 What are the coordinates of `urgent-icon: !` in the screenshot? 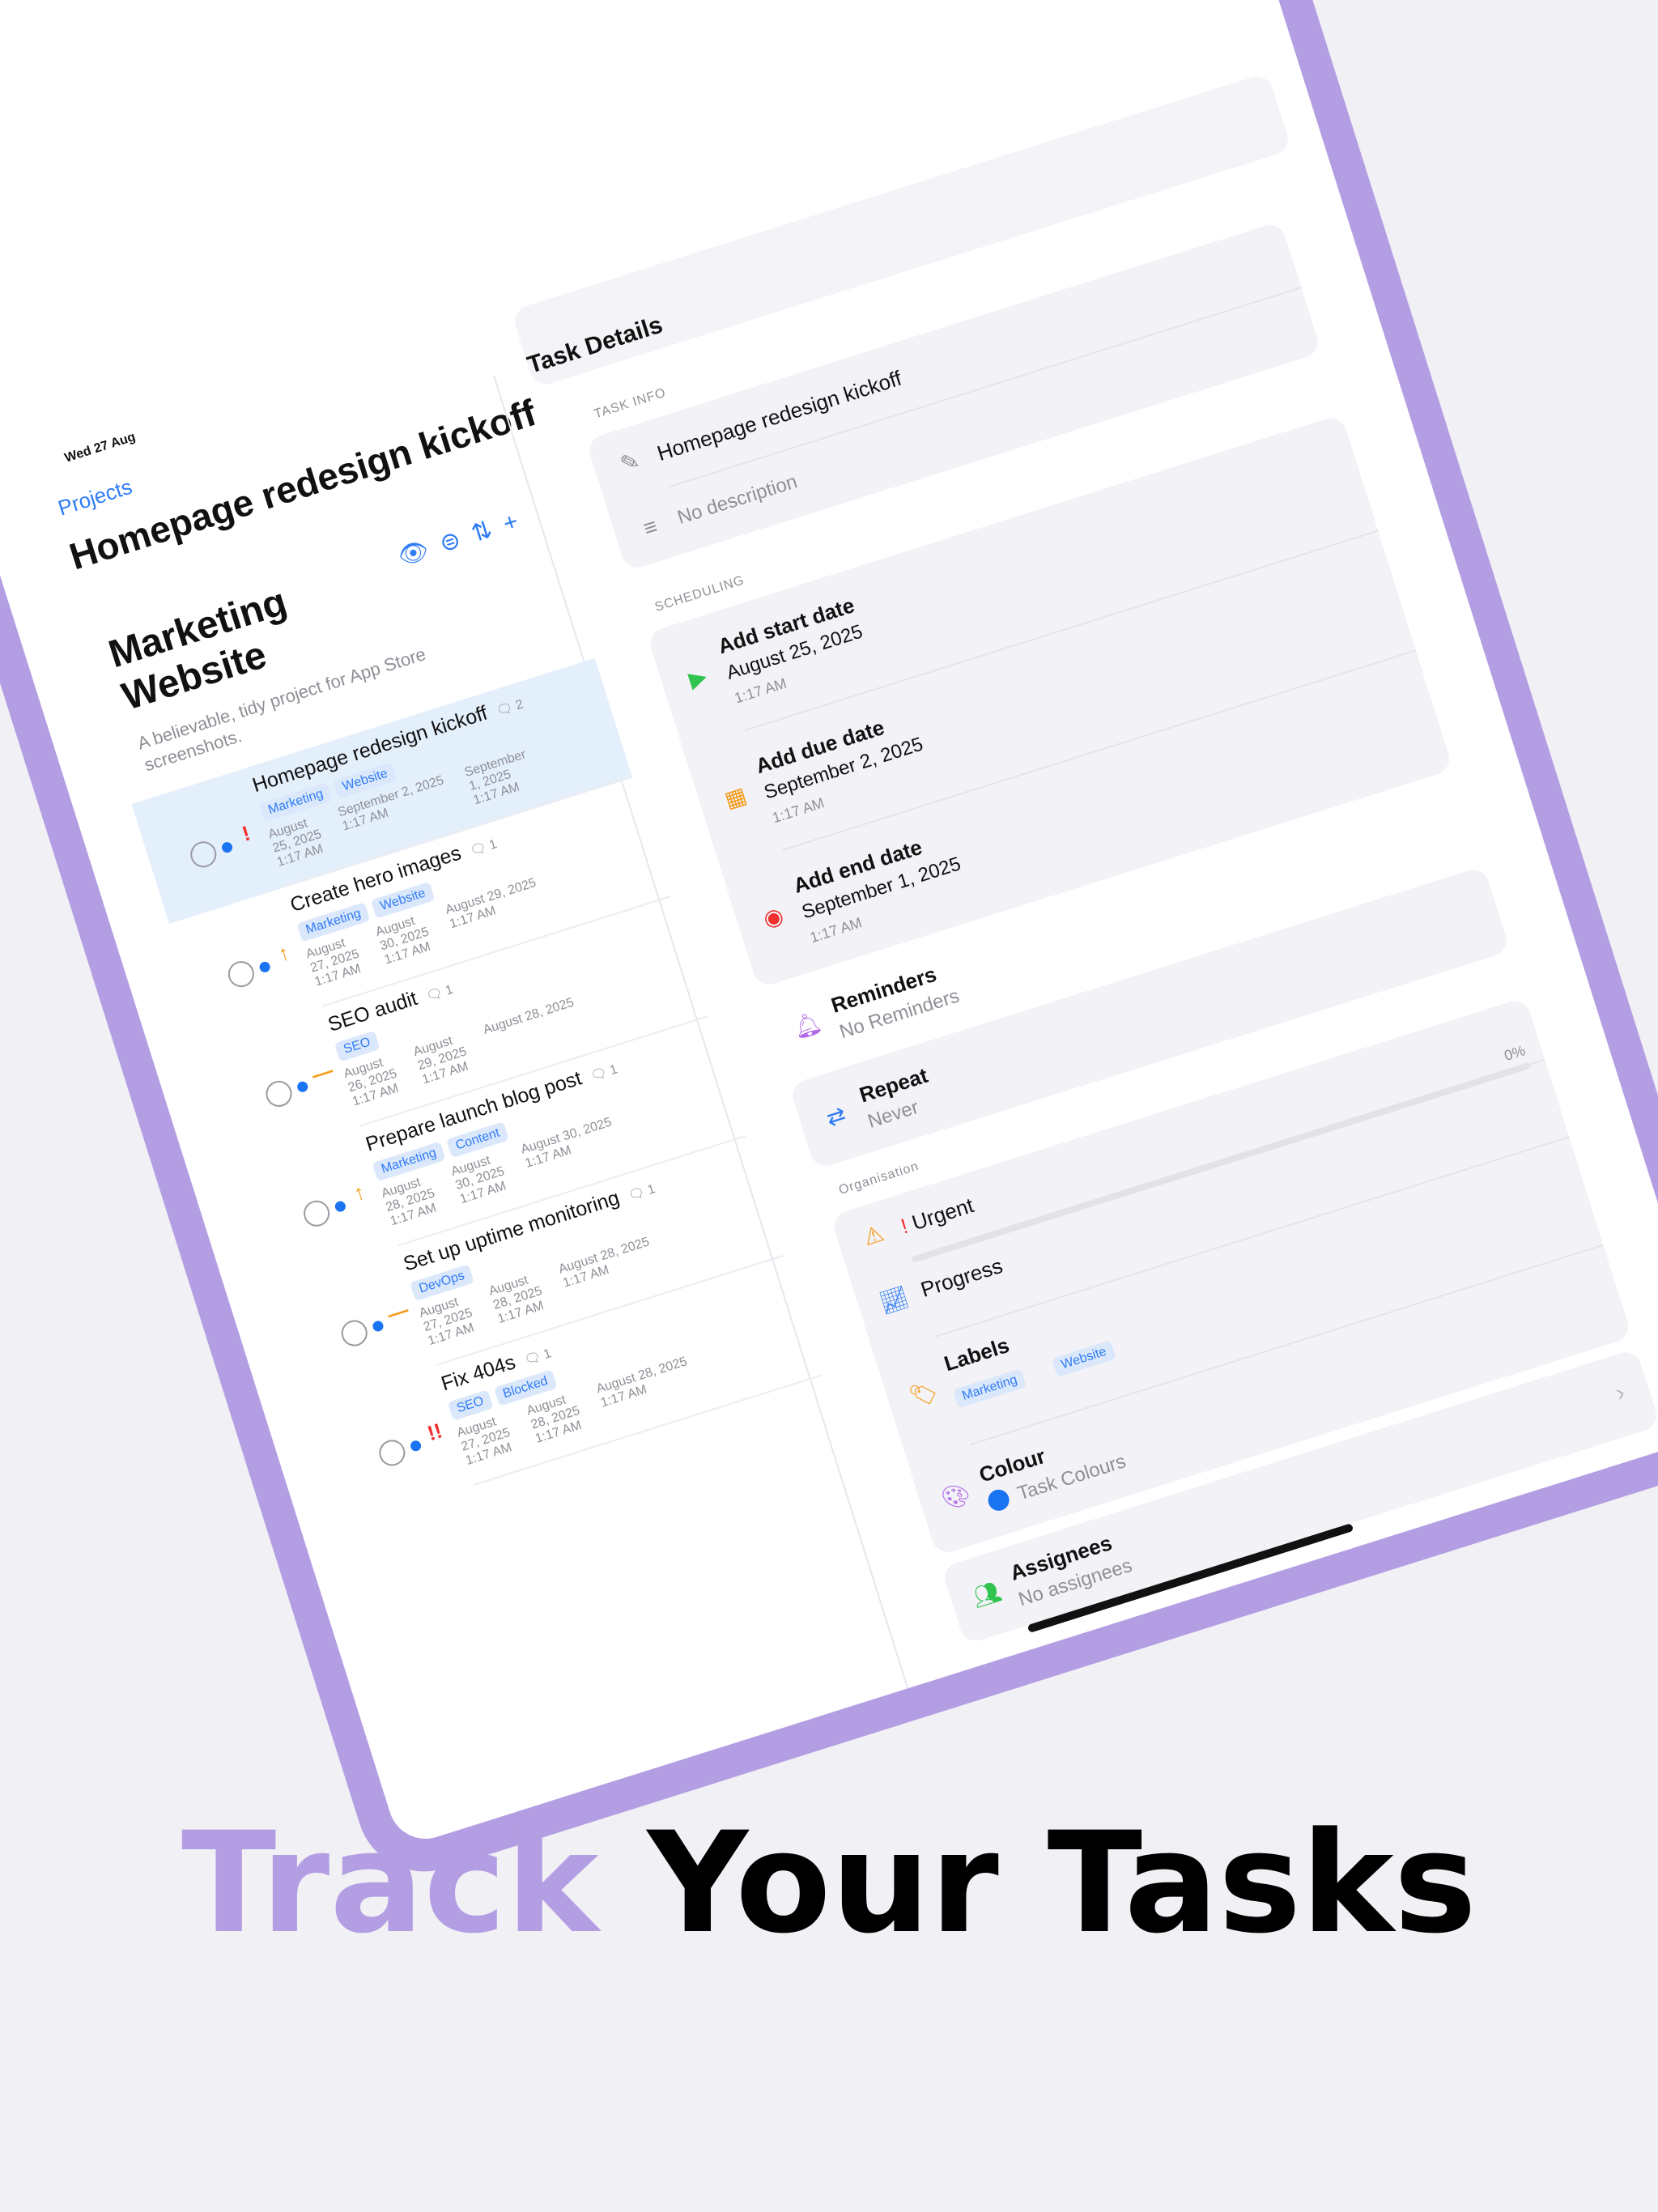 It's located at (246, 833).